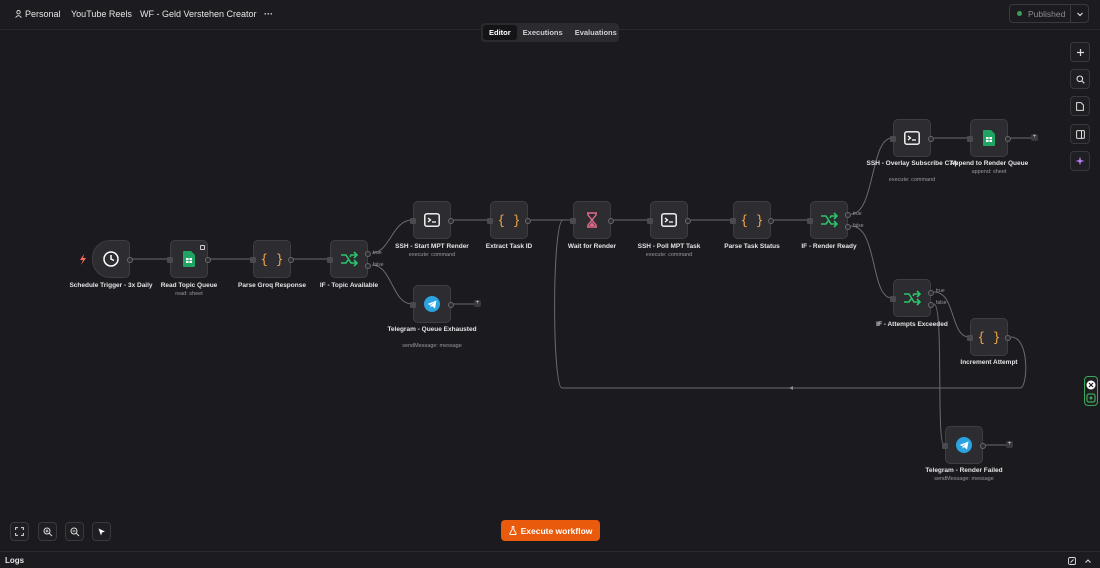 This screenshot has height=568, width=1100. I want to click on search-nodes-button, so click(1080, 79).